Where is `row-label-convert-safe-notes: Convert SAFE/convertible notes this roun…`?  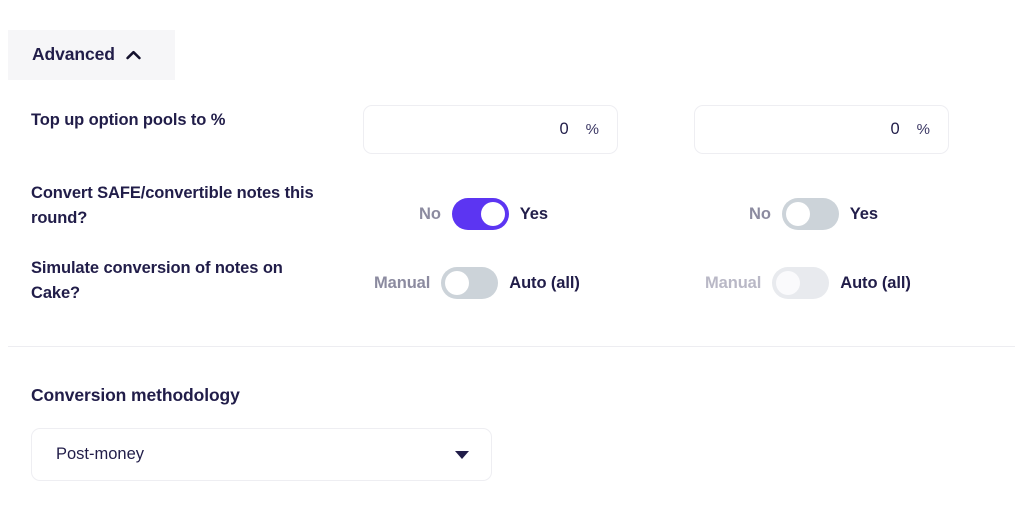
row-label-convert-safe-notes: Convert SAFE/convertible notes this roun… is located at coordinates (172, 205).